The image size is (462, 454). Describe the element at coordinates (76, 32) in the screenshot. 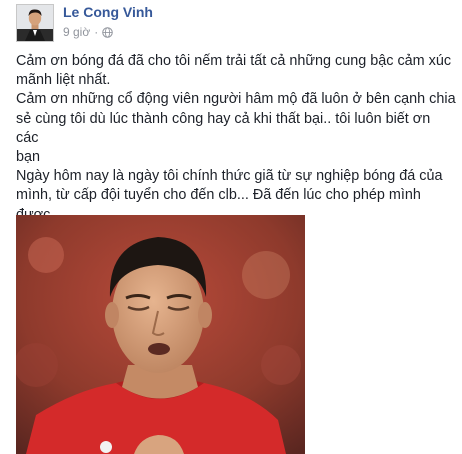

I see `post-timestamp: 9 giờ` at that location.